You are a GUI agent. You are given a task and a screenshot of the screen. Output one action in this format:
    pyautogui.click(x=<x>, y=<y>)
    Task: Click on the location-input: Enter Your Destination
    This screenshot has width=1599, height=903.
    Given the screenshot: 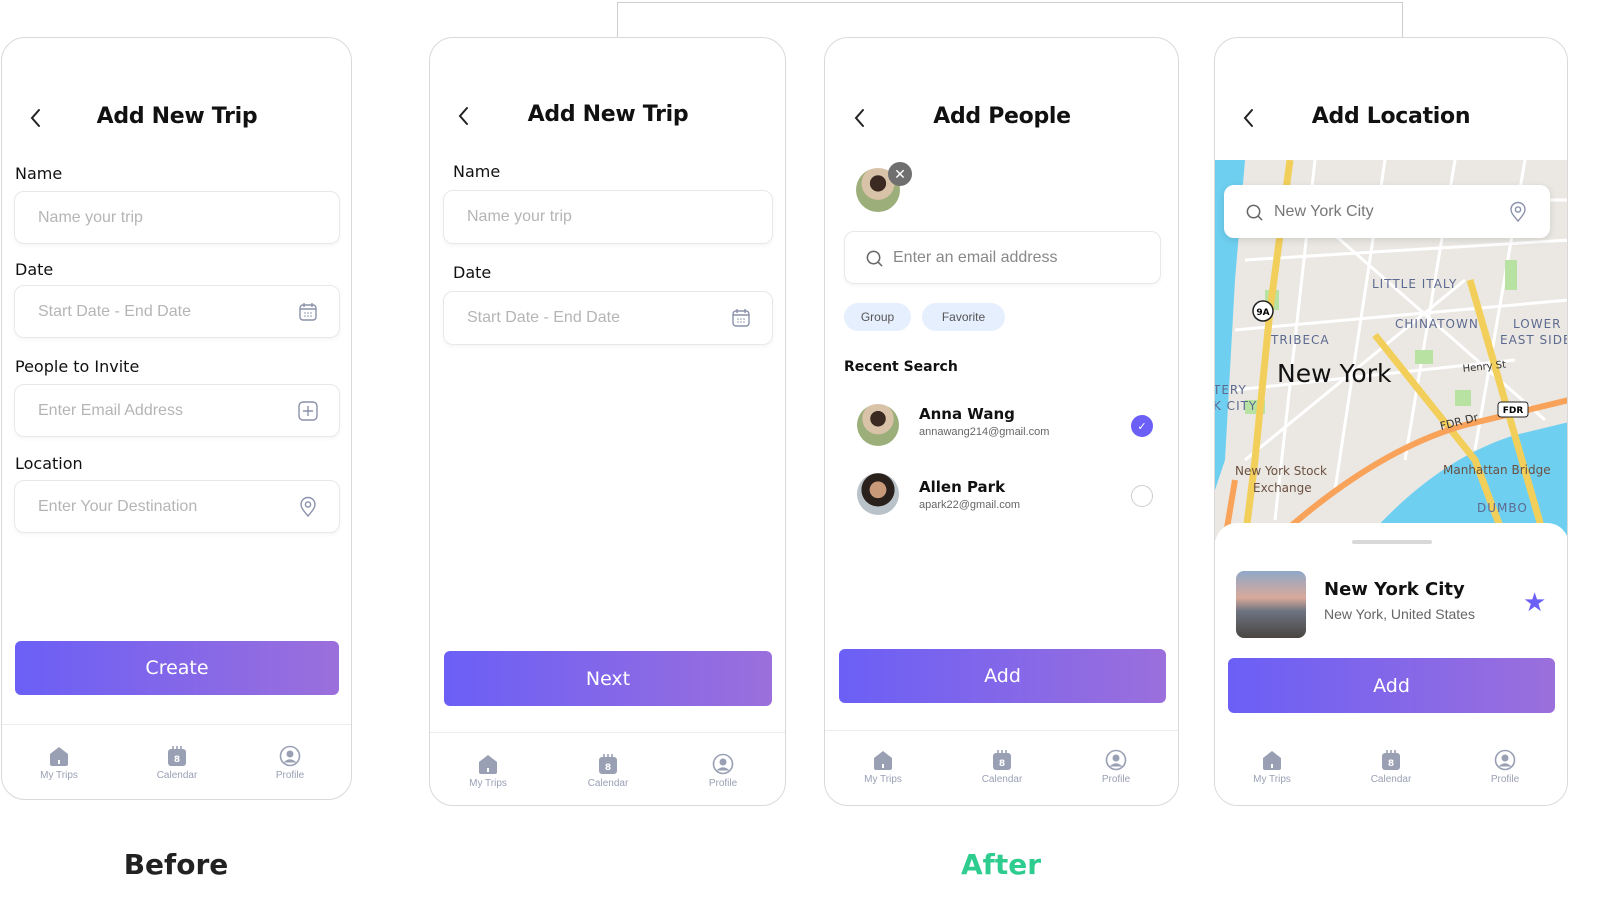 What is the action you would take?
    pyautogui.click(x=177, y=506)
    